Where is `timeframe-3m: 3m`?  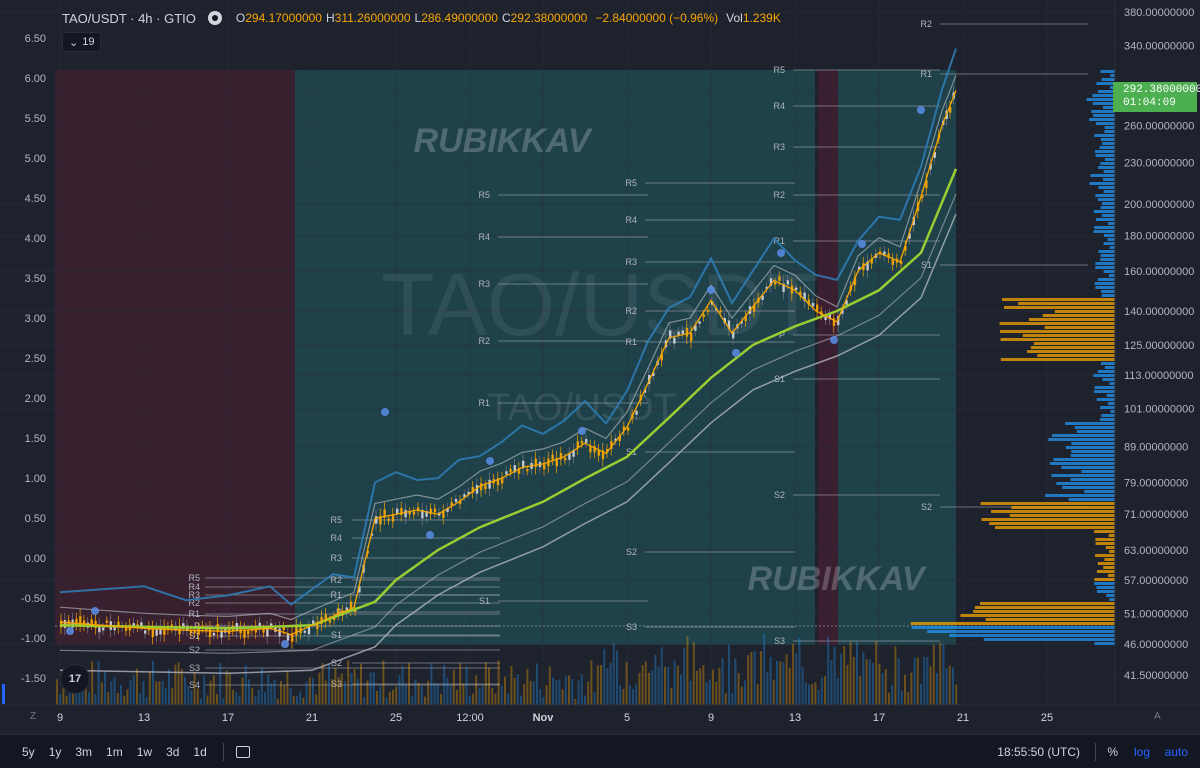 timeframe-3m: 3m is located at coordinates (83, 752).